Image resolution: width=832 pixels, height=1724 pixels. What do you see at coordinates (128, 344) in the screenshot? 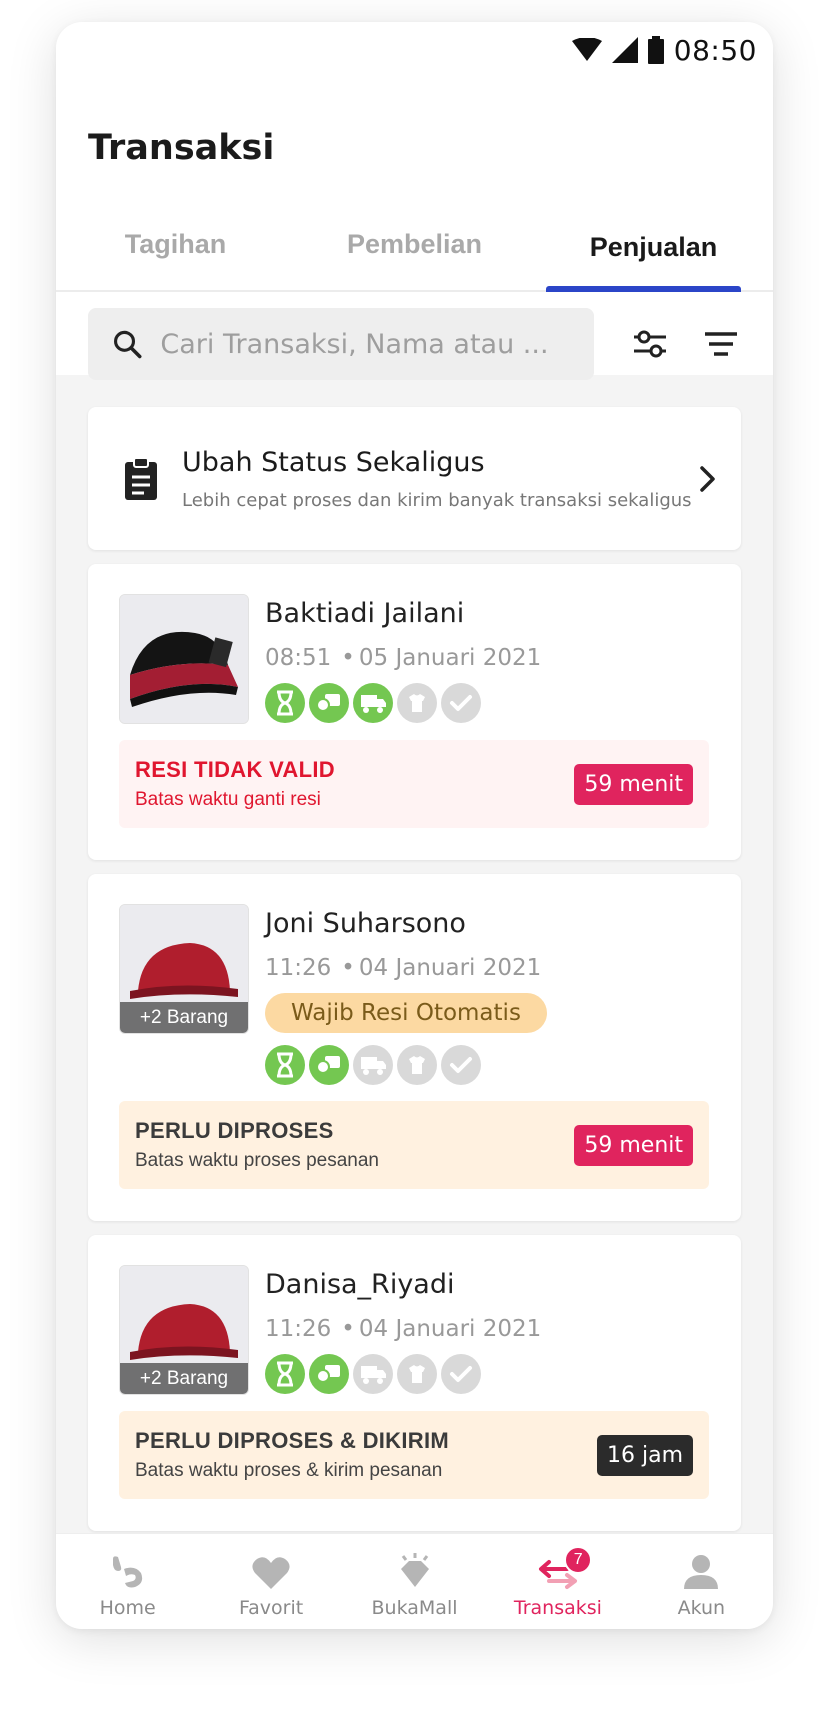
I see `search-icon` at bounding box center [128, 344].